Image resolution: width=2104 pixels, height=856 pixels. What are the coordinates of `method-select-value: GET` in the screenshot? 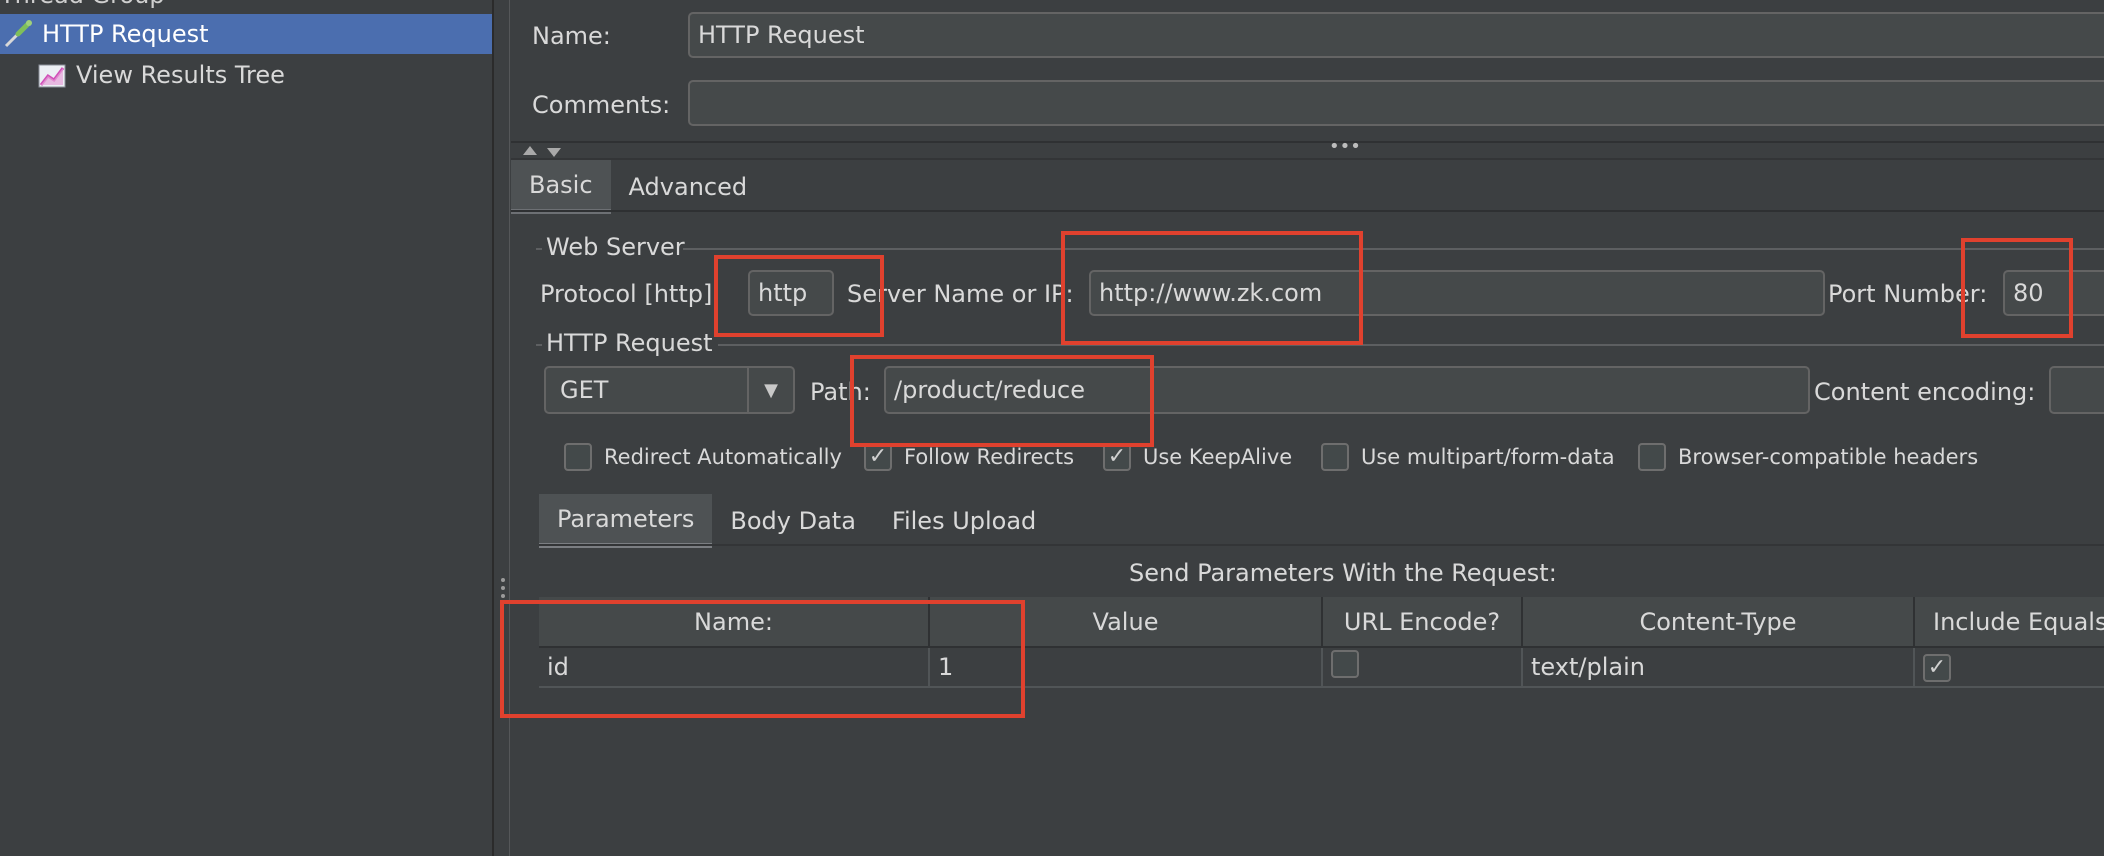 It's located at (584, 390).